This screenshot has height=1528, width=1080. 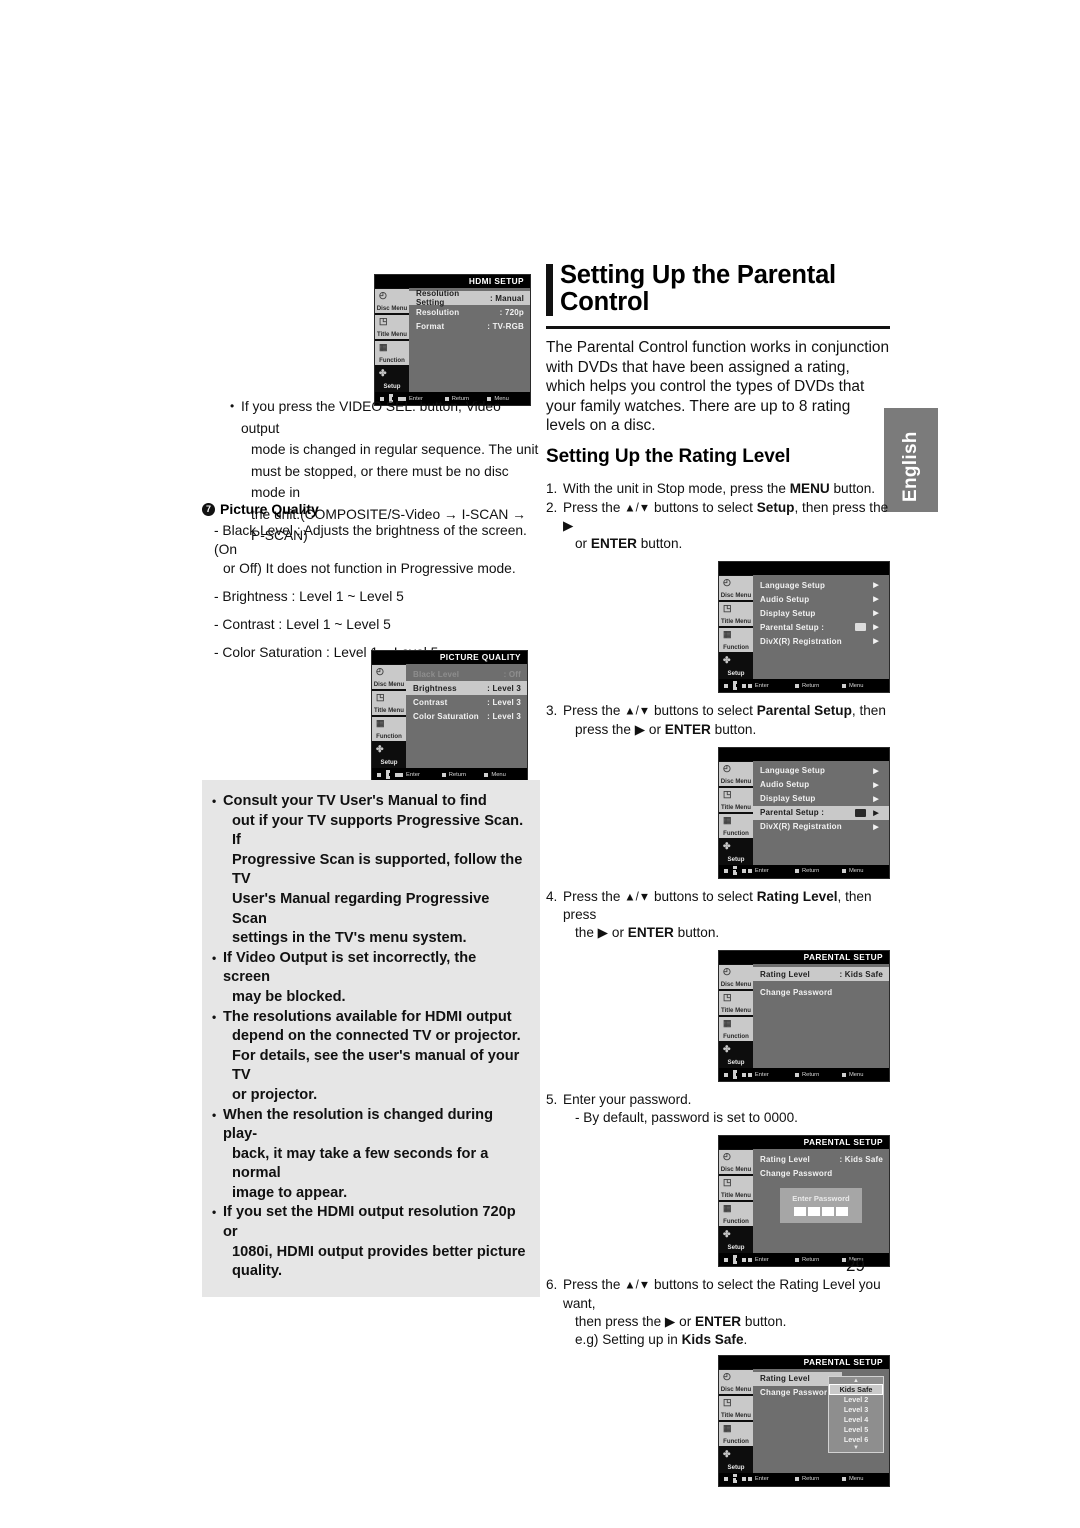 I want to click on osd-row: Resolution: 720p, so click(x=469, y=312).